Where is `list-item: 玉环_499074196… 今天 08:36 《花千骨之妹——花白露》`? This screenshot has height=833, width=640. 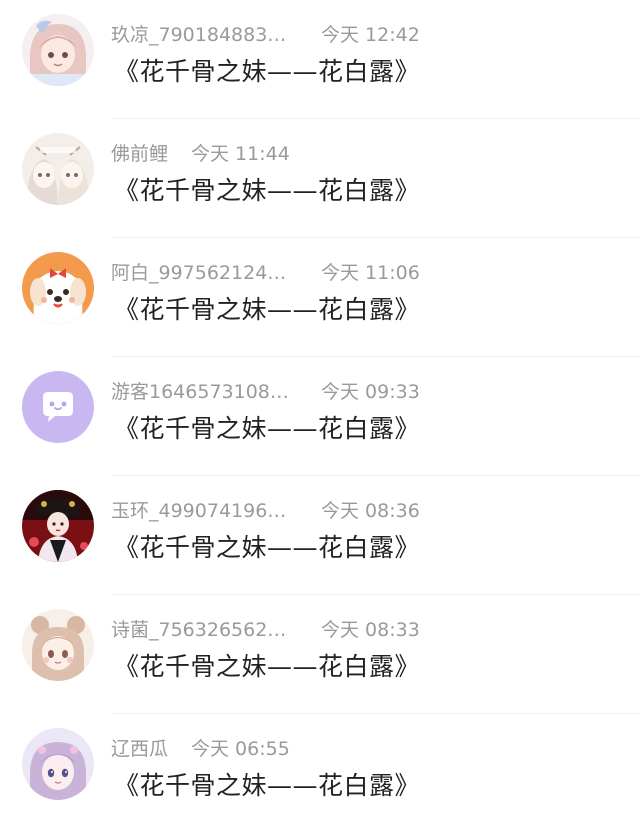 list-item: 玉环_499074196… 今天 08:36 《花千骨之妹——花白露》 is located at coordinates (320, 535).